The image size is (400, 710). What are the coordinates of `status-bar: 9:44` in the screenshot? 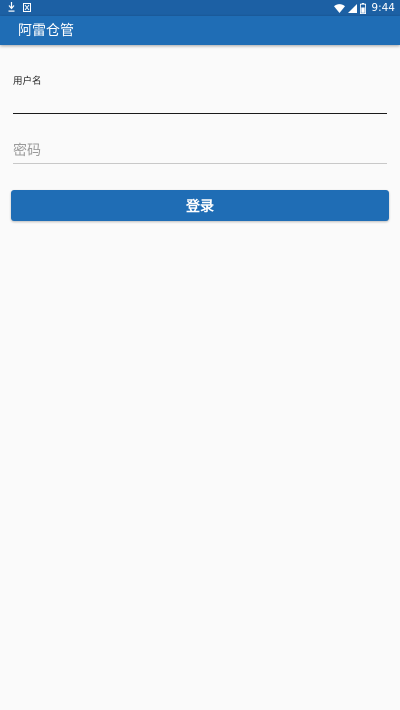 It's located at (200, 8).